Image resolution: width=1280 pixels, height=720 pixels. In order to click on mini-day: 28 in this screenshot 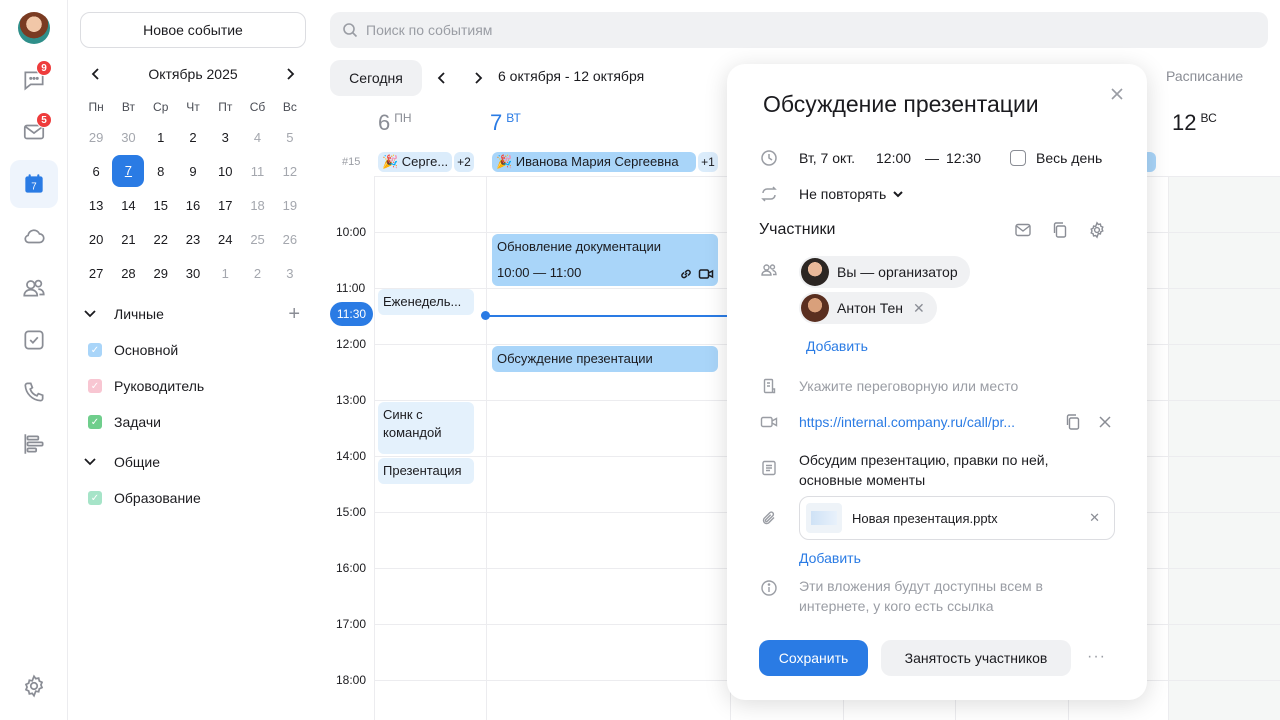, I will do `click(128, 273)`.